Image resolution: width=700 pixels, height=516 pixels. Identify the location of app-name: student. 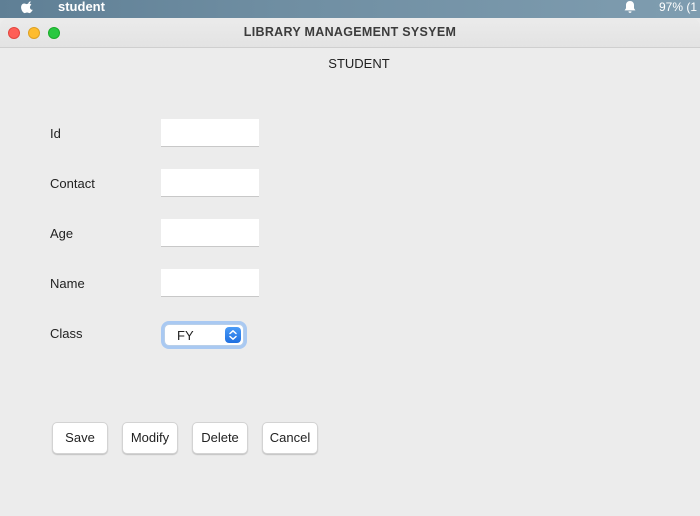
(81, 7).